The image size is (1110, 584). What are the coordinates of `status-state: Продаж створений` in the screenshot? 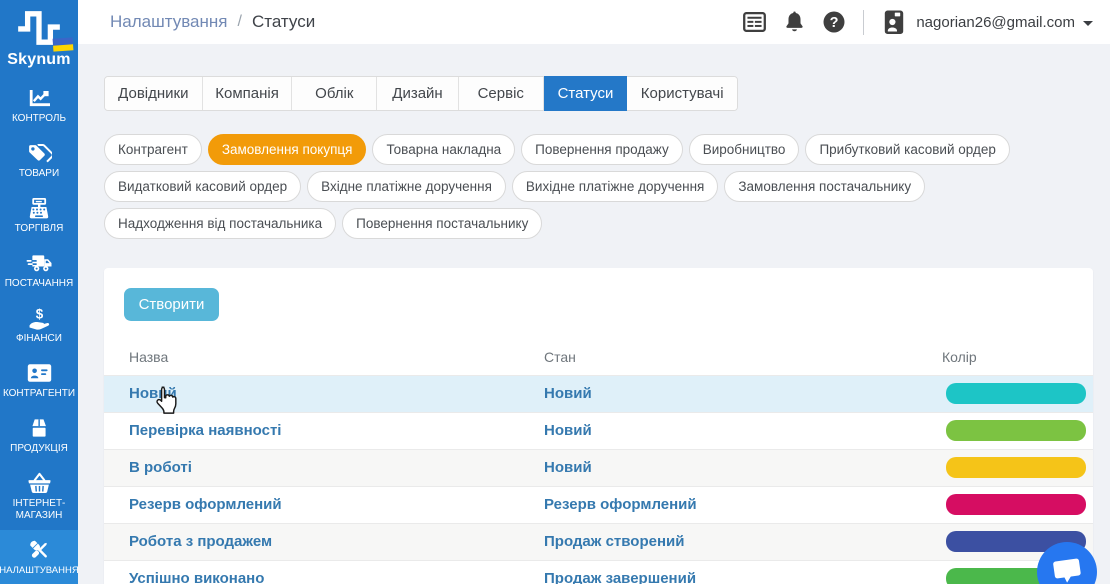 It's located at (614, 541).